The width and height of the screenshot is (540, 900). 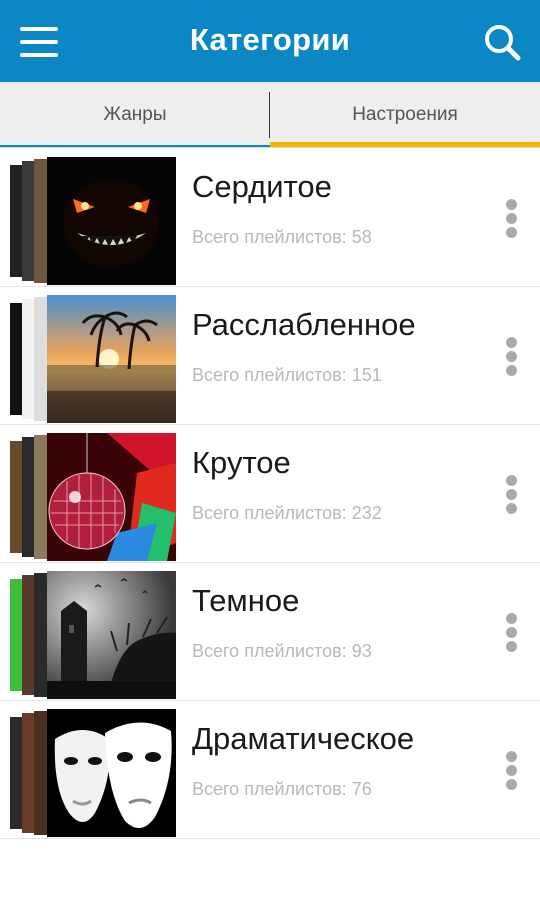 What do you see at coordinates (111, 635) in the screenshot?
I see `dark-cover-image` at bounding box center [111, 635].